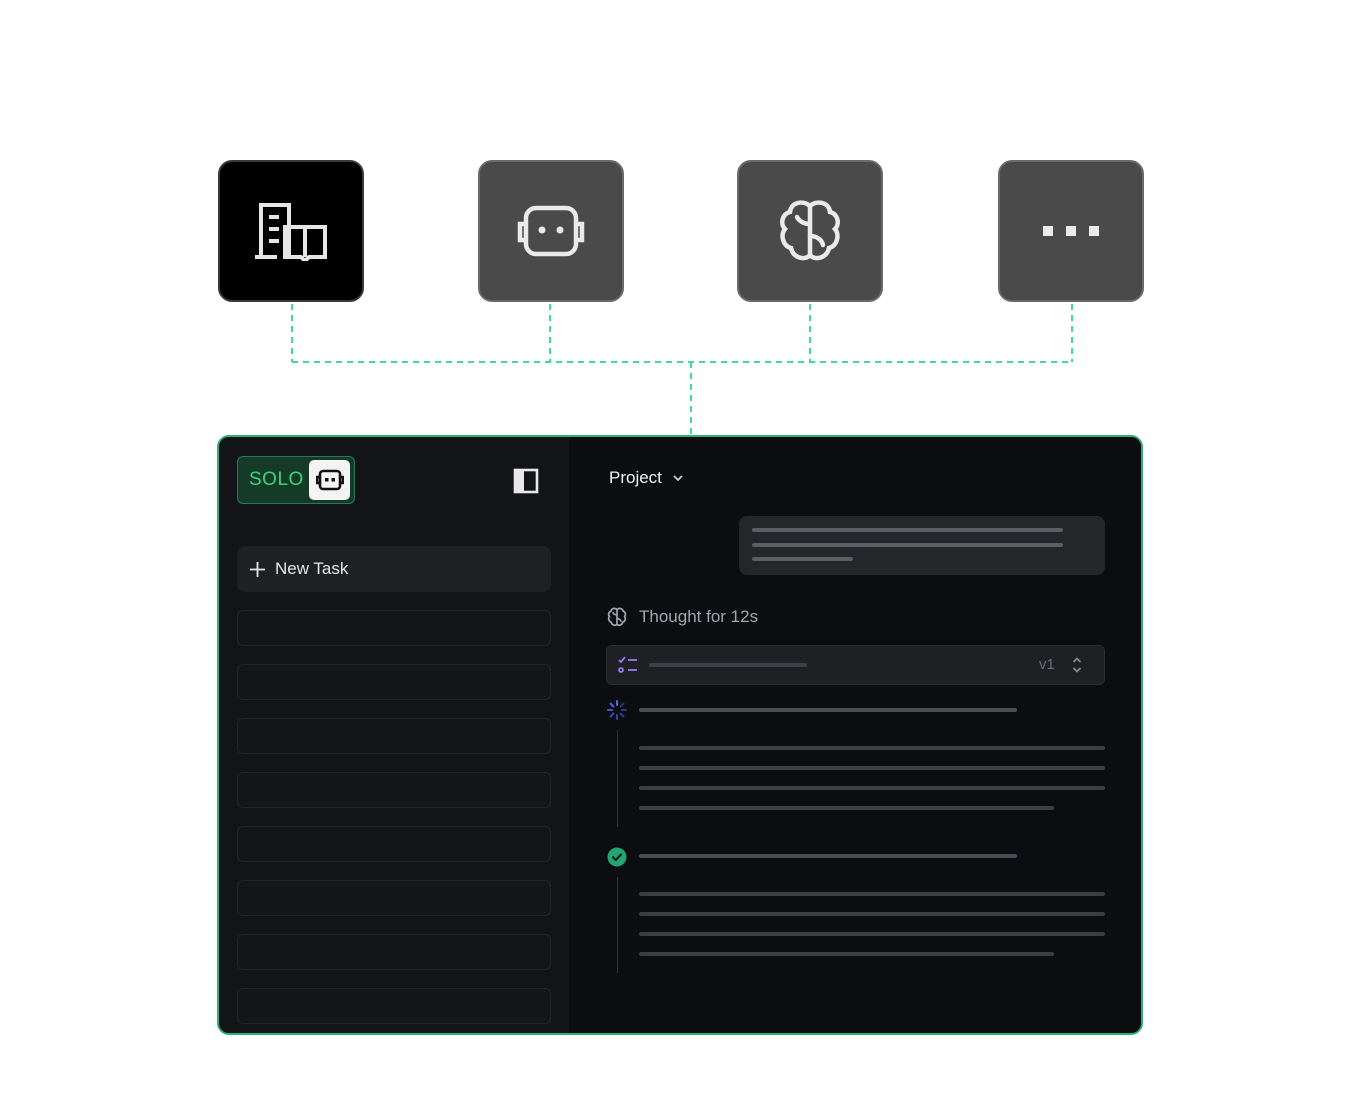 The width and height of the screenshot is (1360, 1100). I want to click on panel-toggle-button, so click(526, 481).